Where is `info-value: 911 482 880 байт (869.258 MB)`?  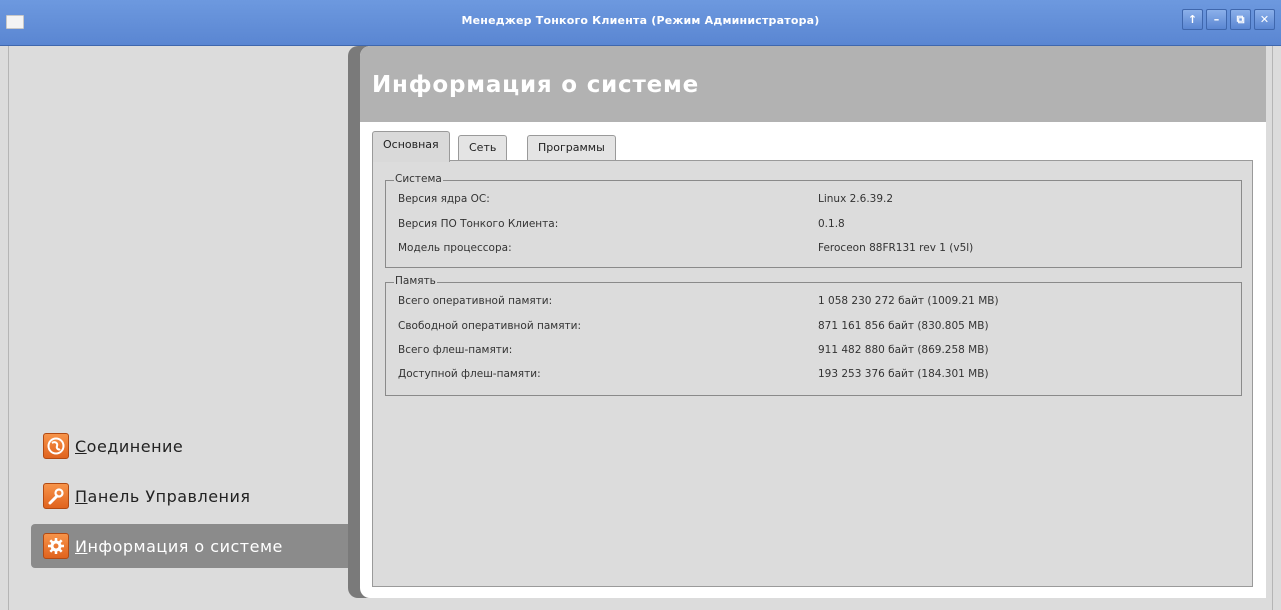 info-value: 911 482 880 байт (869.258 MB) is located at coordinates (903, 350).